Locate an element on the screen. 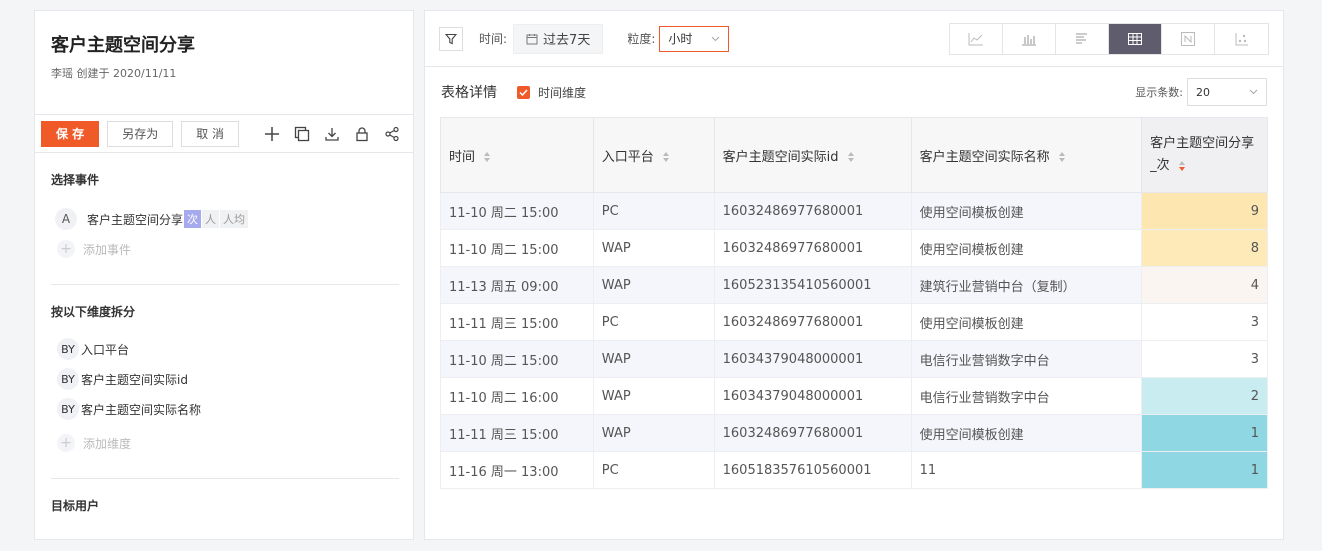 This screenshot has height=551, width=1322. dimension-item: BY 客户主题空间实际名称 is located at coordinates (225, 409).